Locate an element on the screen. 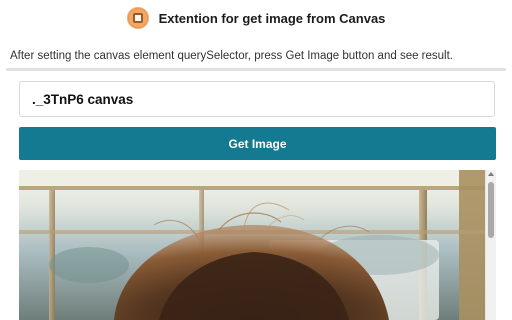 The image size is (512, 320). divider is located at coordinates (256, 69).